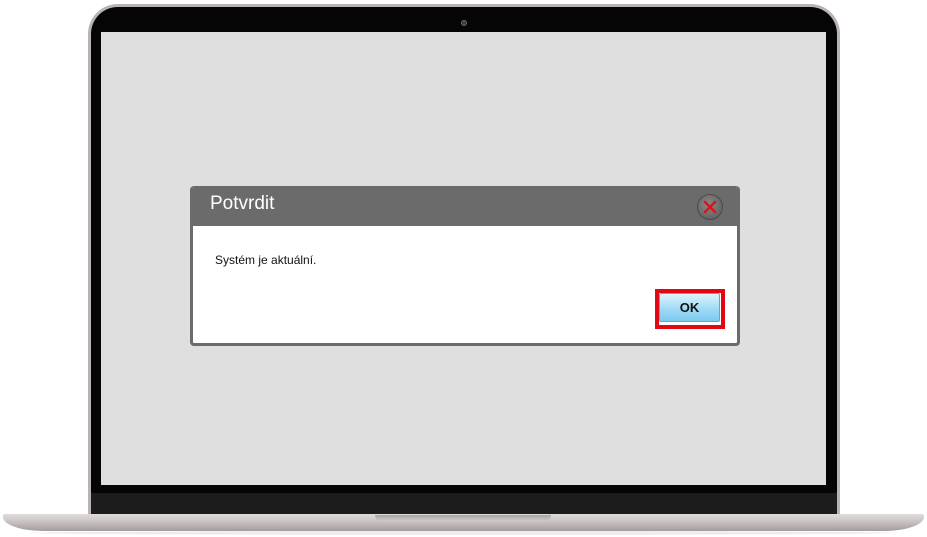 The width and height of the screenshot is (927, 537). What do you see at coordinates (465, 206) in the screenshot?
I see `dialog-header: Potvrdit` at bounding box center [465, 206].